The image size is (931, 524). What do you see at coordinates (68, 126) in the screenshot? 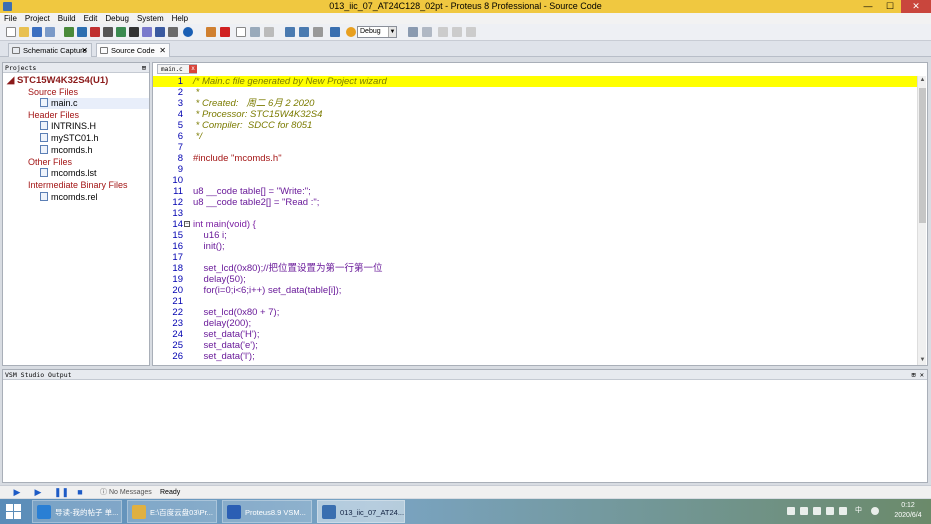
I see `tree-file-intrins-h: INTRINS.H` at bounding box center [68, 126].